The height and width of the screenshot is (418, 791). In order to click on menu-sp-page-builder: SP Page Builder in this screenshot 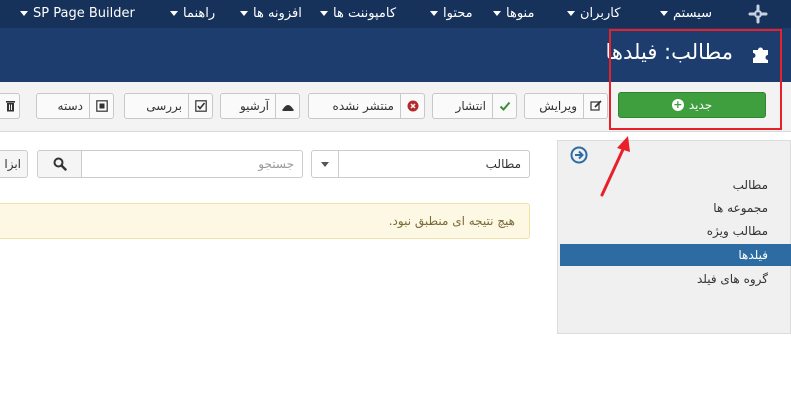, I will do `click(77, 14)`.